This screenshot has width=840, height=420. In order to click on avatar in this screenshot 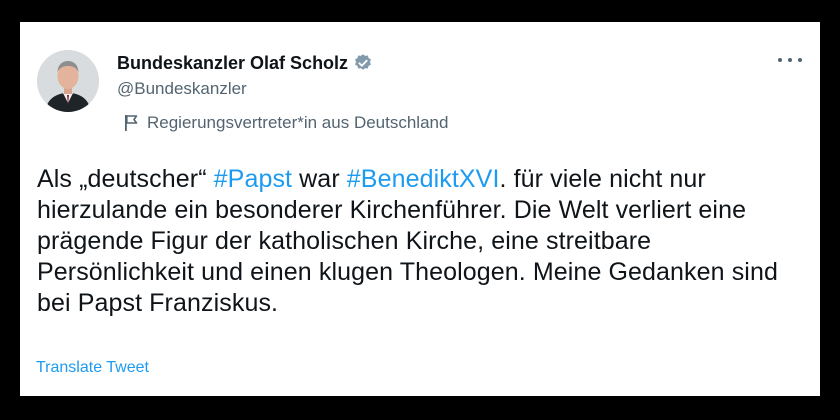, I will do `click(68, 81)`.